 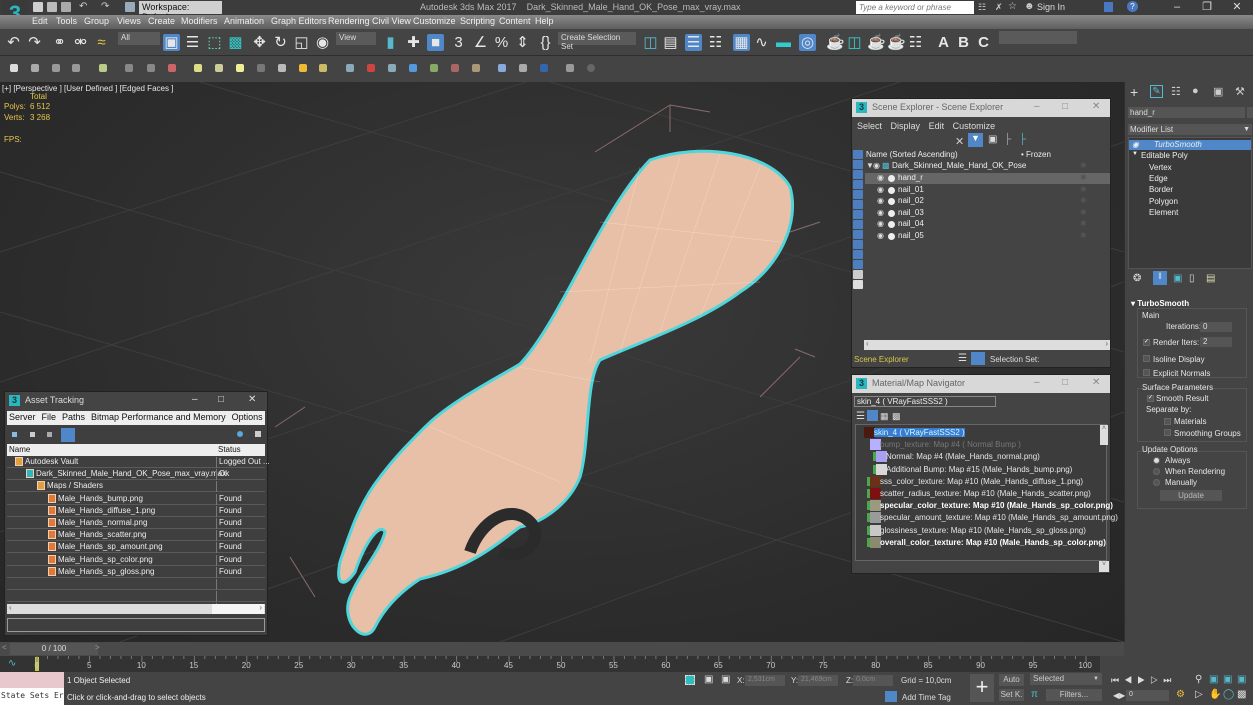 I want to click on zoom-extents-all-icon: ▣, so click(x=1241, y=679).